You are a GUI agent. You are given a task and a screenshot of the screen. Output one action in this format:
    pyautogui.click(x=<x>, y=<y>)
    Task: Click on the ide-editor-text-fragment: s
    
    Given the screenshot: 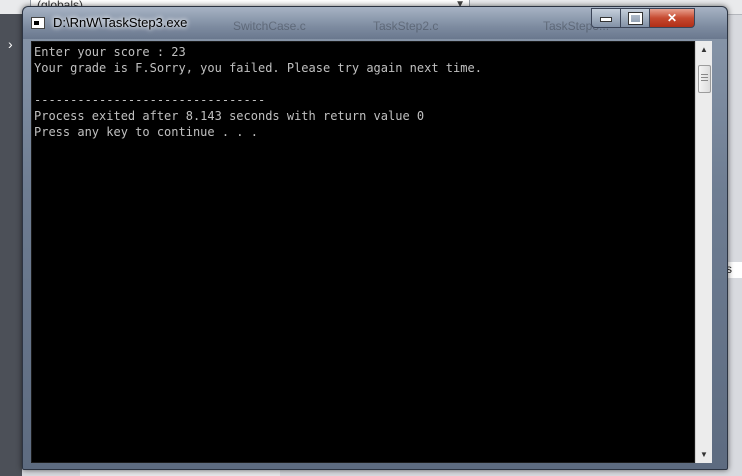 What is the action you would take?
    pyautogui.click(x=732, y=270)
    